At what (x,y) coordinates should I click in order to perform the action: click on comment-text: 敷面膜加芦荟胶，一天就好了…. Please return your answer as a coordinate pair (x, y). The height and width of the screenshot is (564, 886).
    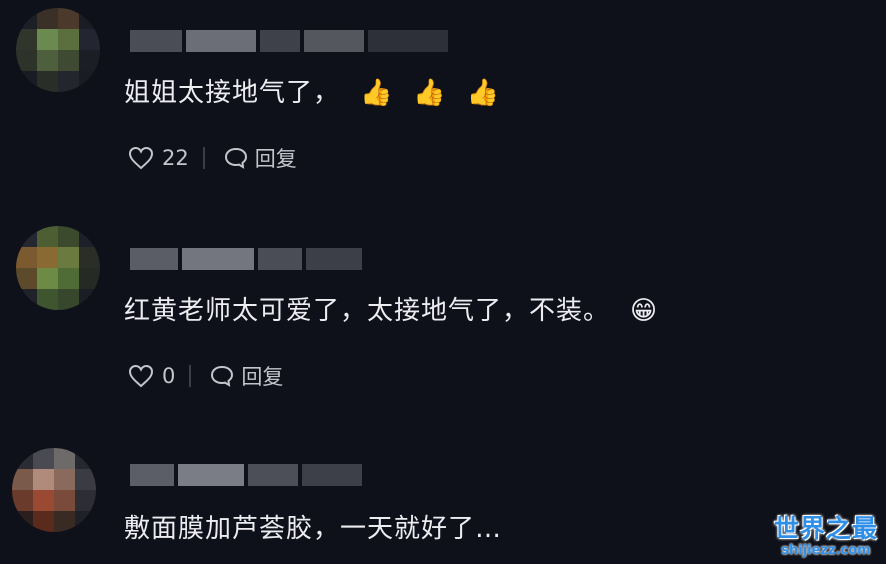
    Looking at the image, I should click on (313, 526).